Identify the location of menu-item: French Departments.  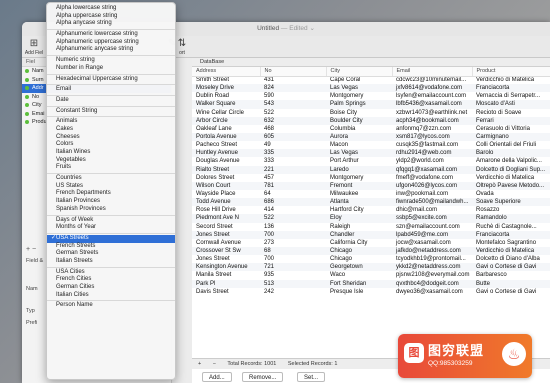
(111, 194).